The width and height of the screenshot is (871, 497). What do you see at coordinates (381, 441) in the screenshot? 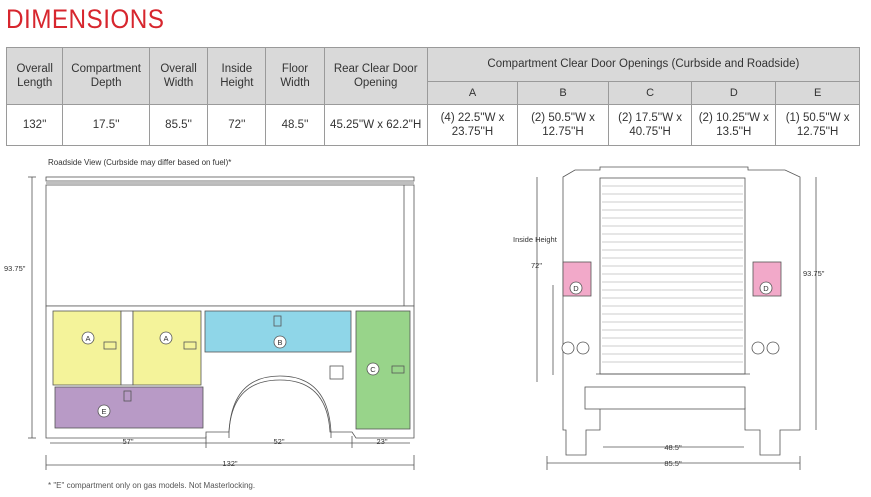
I see `dim-23-label: 23"` at bounding box center [381, 441].